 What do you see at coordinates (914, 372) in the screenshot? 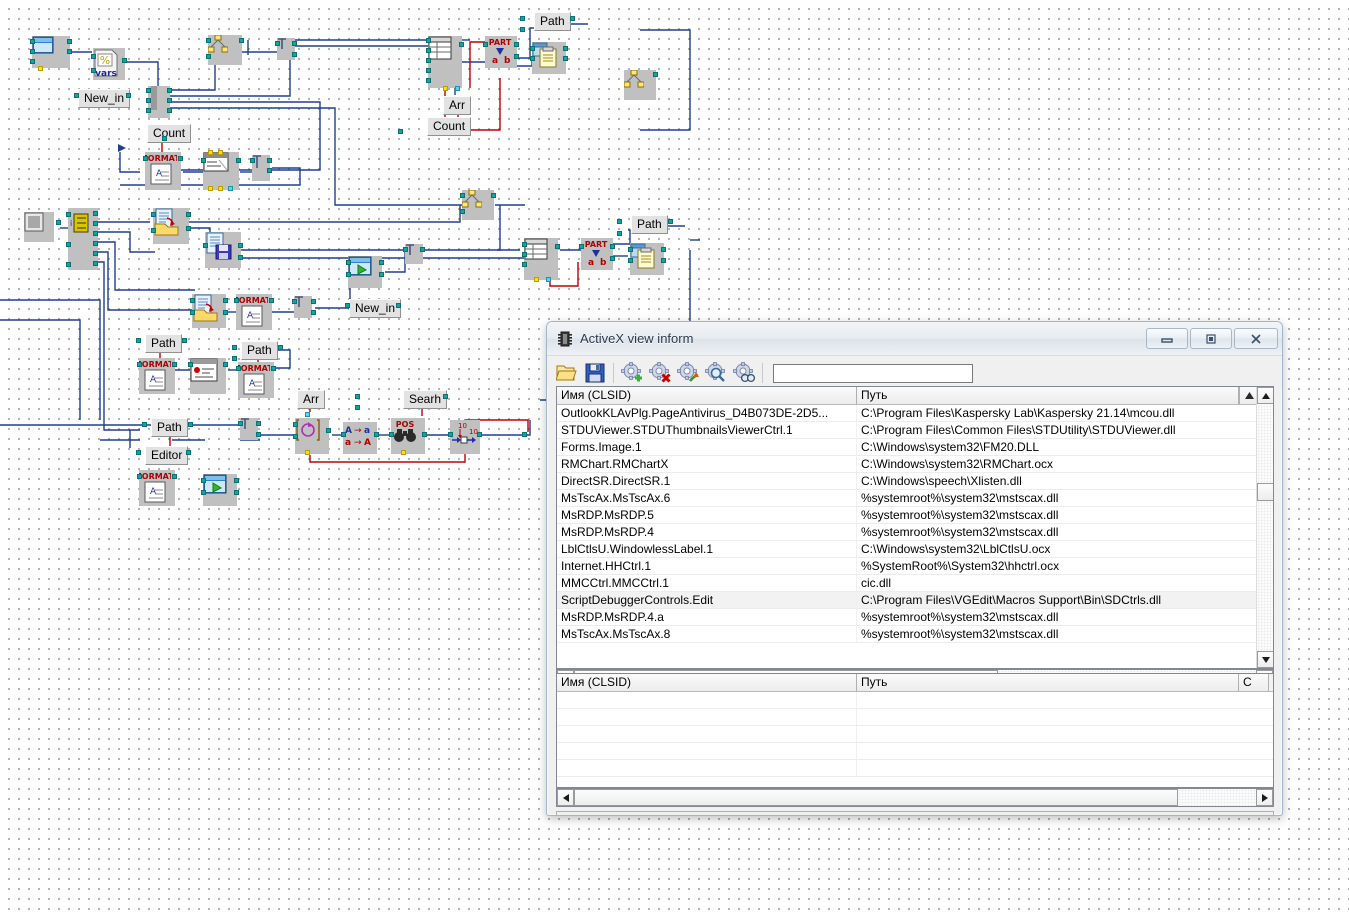
I see `window-toolbar` at bounding box center [914, 372].